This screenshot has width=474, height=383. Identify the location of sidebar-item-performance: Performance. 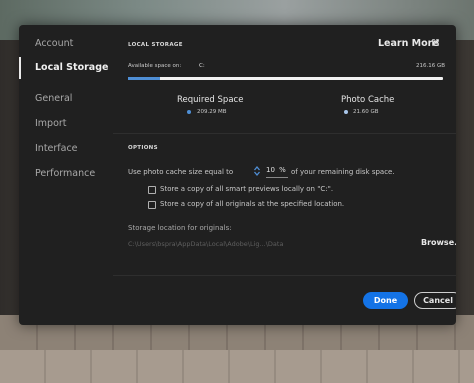
(66, 174).